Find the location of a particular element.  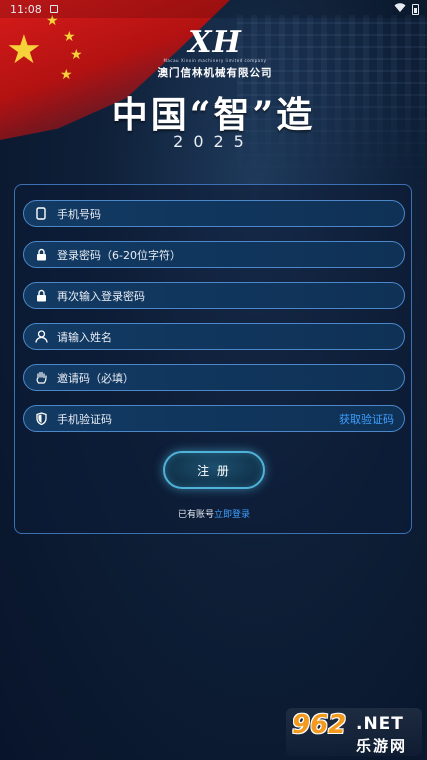

invite-code-placeholder: 邀请码（必填） is located at coordinates (95, 378).